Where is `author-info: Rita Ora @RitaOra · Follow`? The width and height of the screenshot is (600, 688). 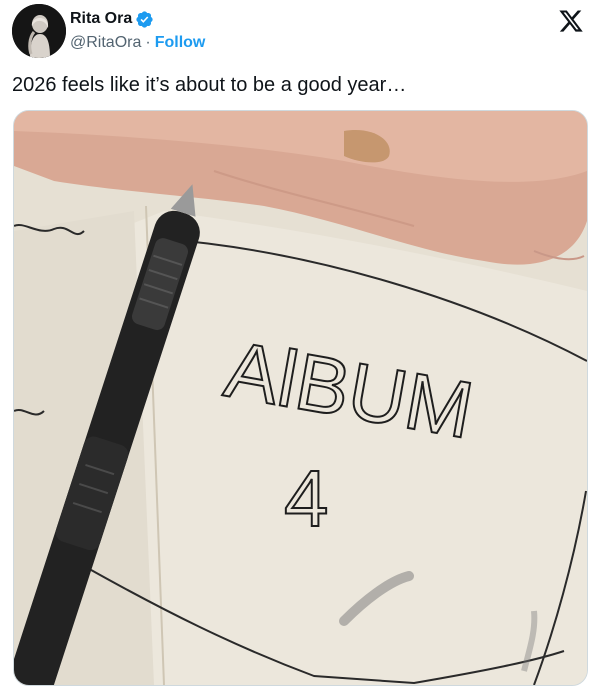 author-info: Rita Ora @RitaOra · Follow is located at coordinates (137, 30).